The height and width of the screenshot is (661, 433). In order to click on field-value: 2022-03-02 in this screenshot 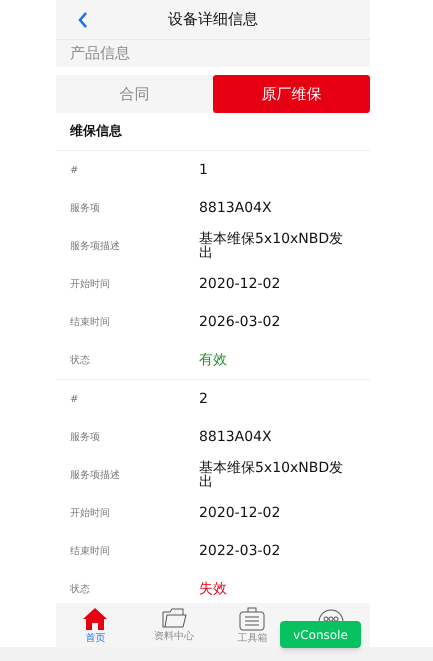, I will do `click(240, 551)`.